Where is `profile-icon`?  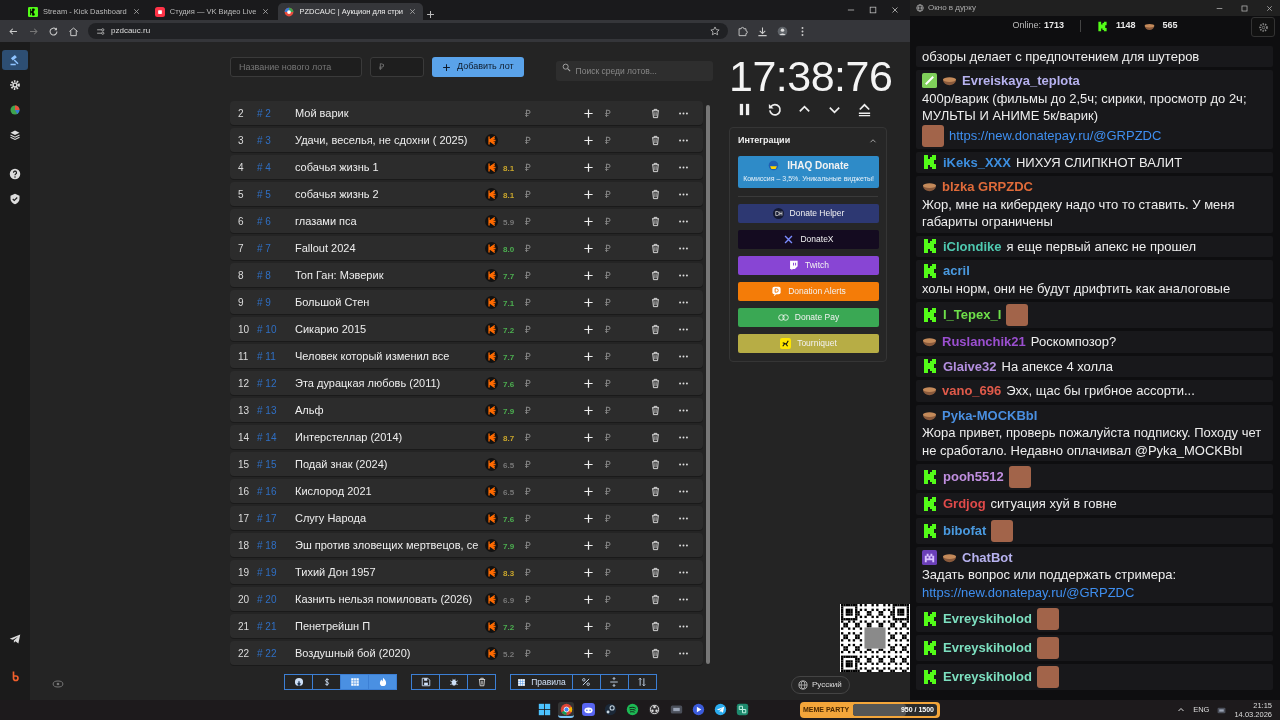
profile-icon is located at coordinates (782, 31).